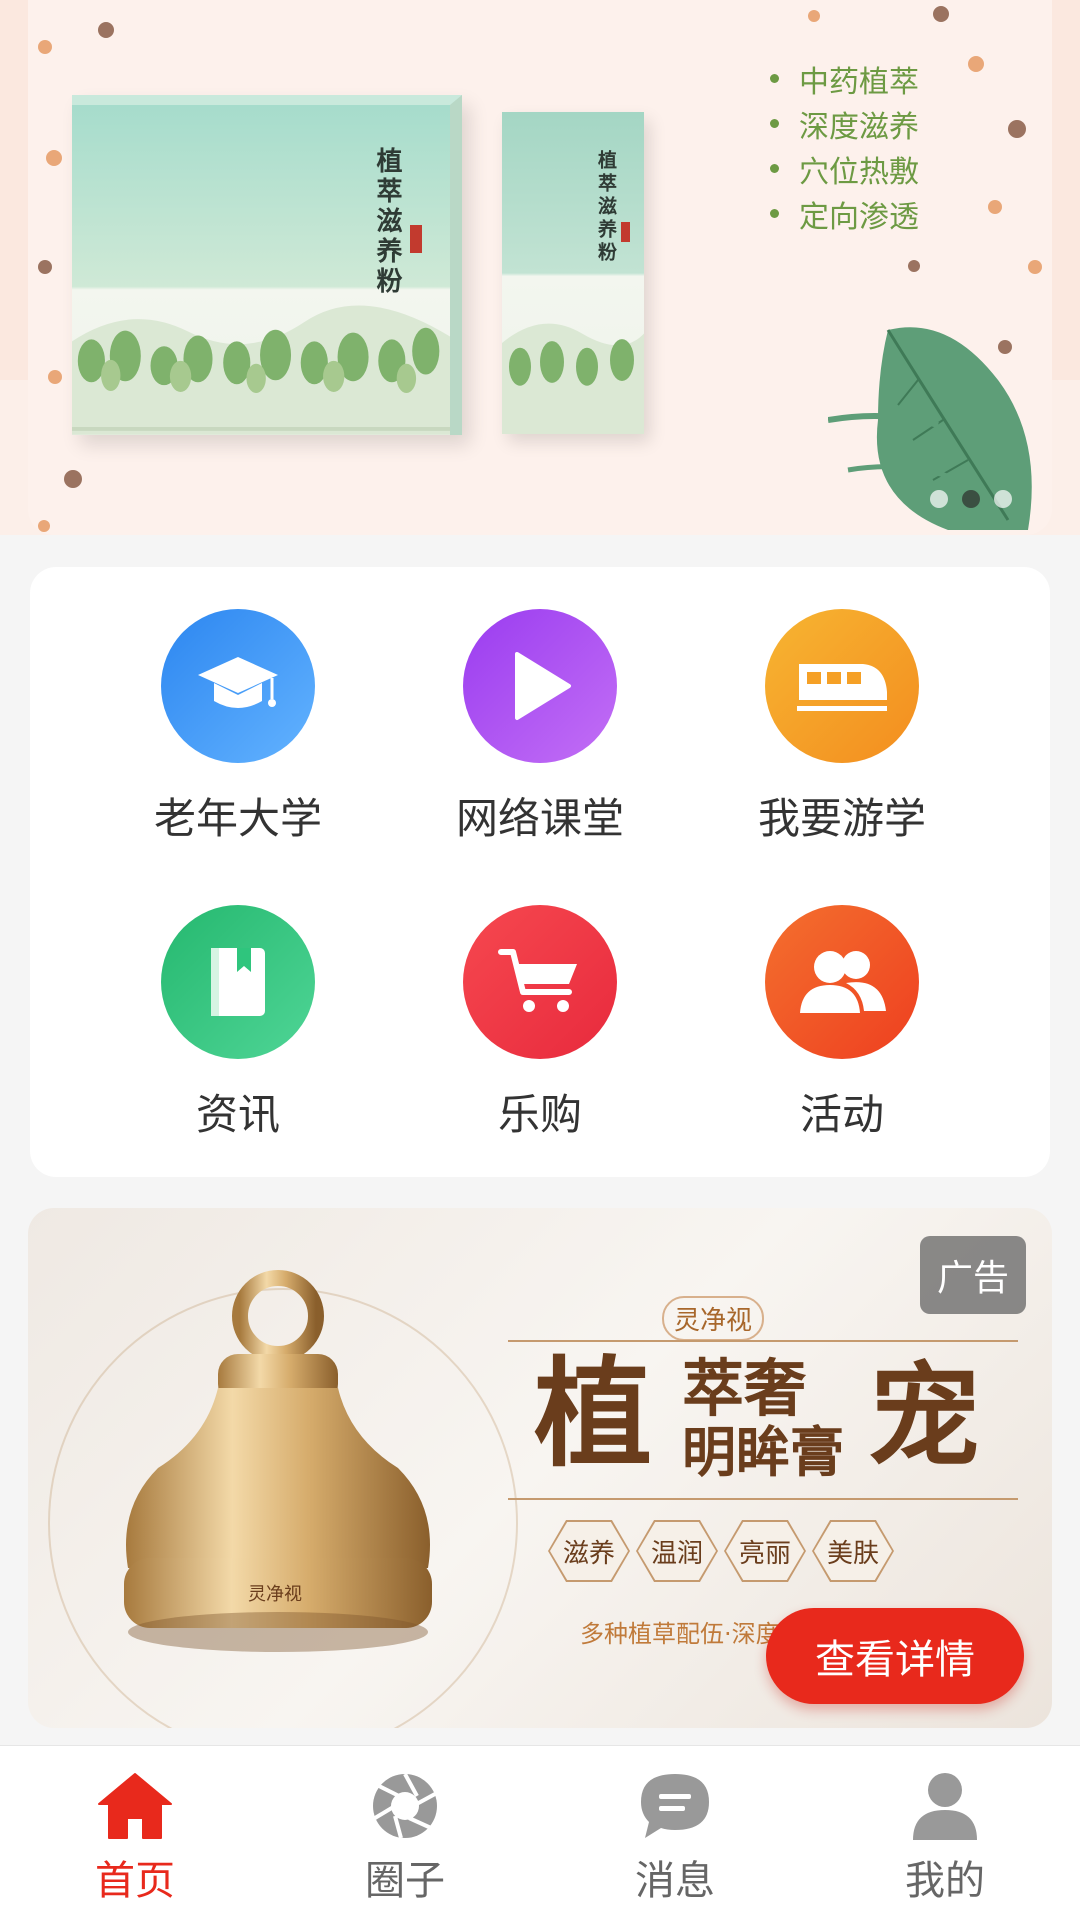  What do you see at coordinates (387, 222) in the screenshot?
I see `product-box-title: 植萃滋养粉` at bounding box center [387, 222].